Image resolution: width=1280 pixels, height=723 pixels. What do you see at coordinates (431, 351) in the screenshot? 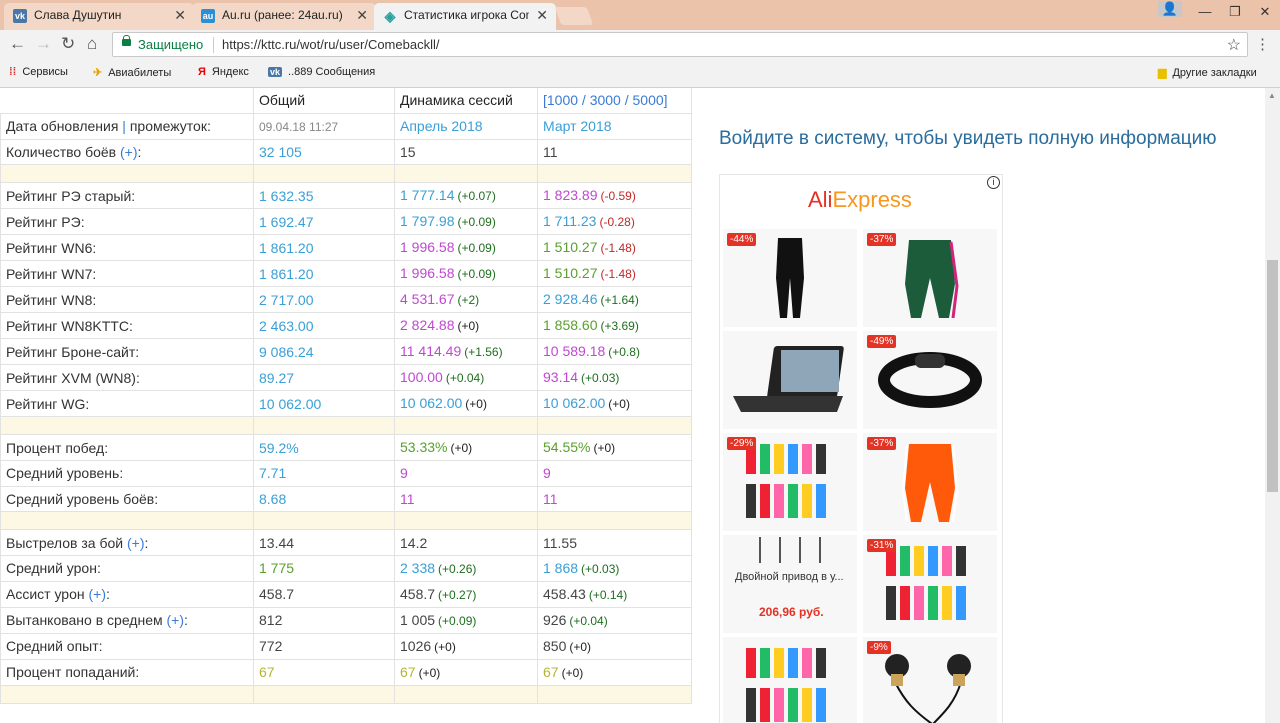
I see `stat-value: 11 414.49` at bounding box center [431, 351].